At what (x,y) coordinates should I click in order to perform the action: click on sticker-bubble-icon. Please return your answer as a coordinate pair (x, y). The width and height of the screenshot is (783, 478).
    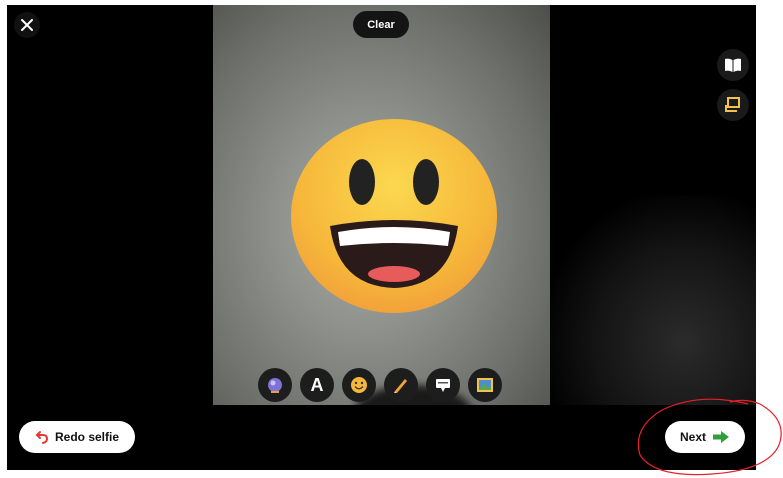
    Looking at the image, I should click on (275, 385).